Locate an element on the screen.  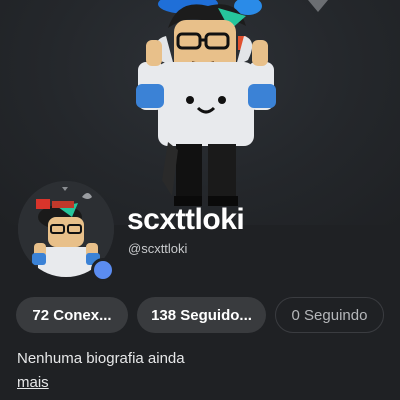
username: @scxttloki is located at coordinates (158, 248).